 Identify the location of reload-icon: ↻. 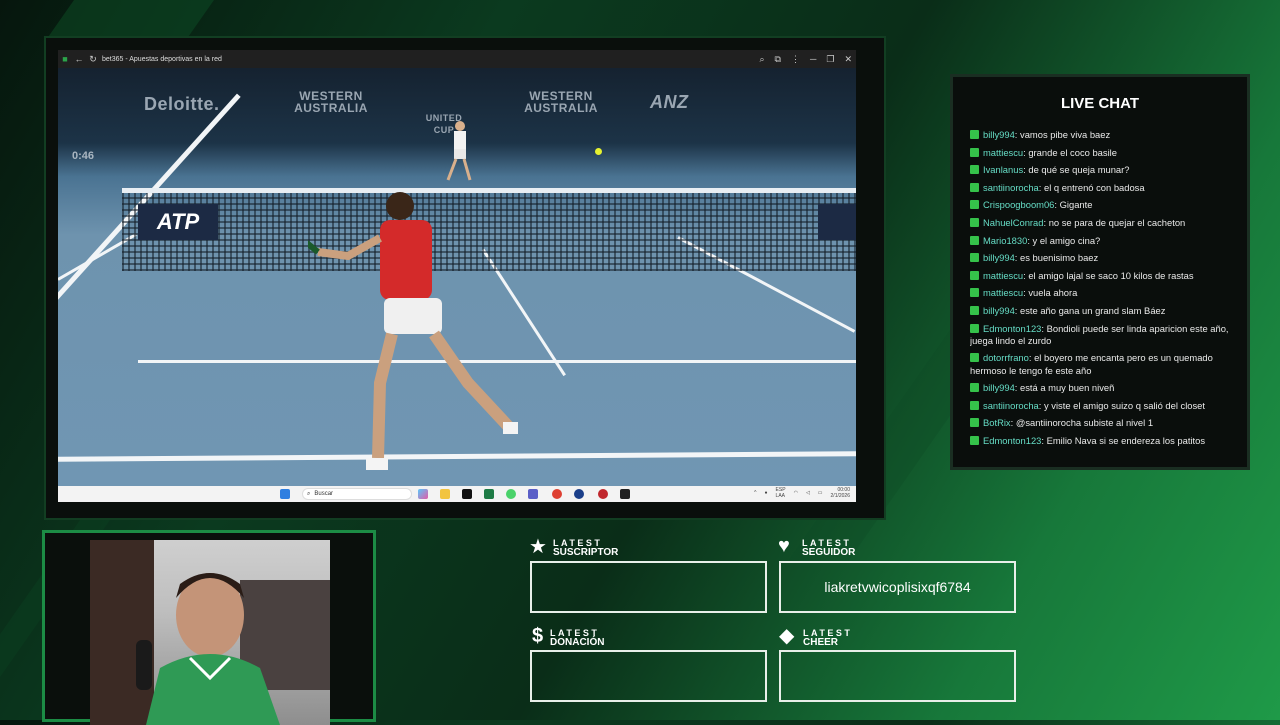
(93, 59).